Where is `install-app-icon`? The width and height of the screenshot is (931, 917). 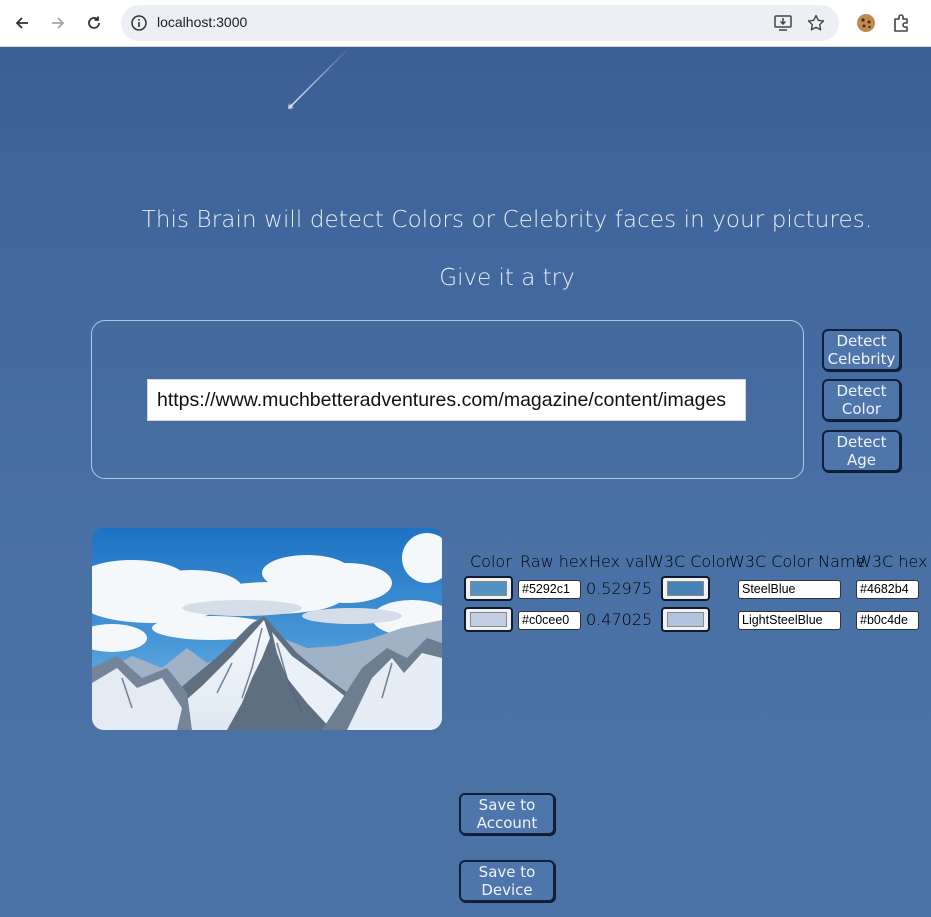
install-app-icon is located at coordinates (783, 23).